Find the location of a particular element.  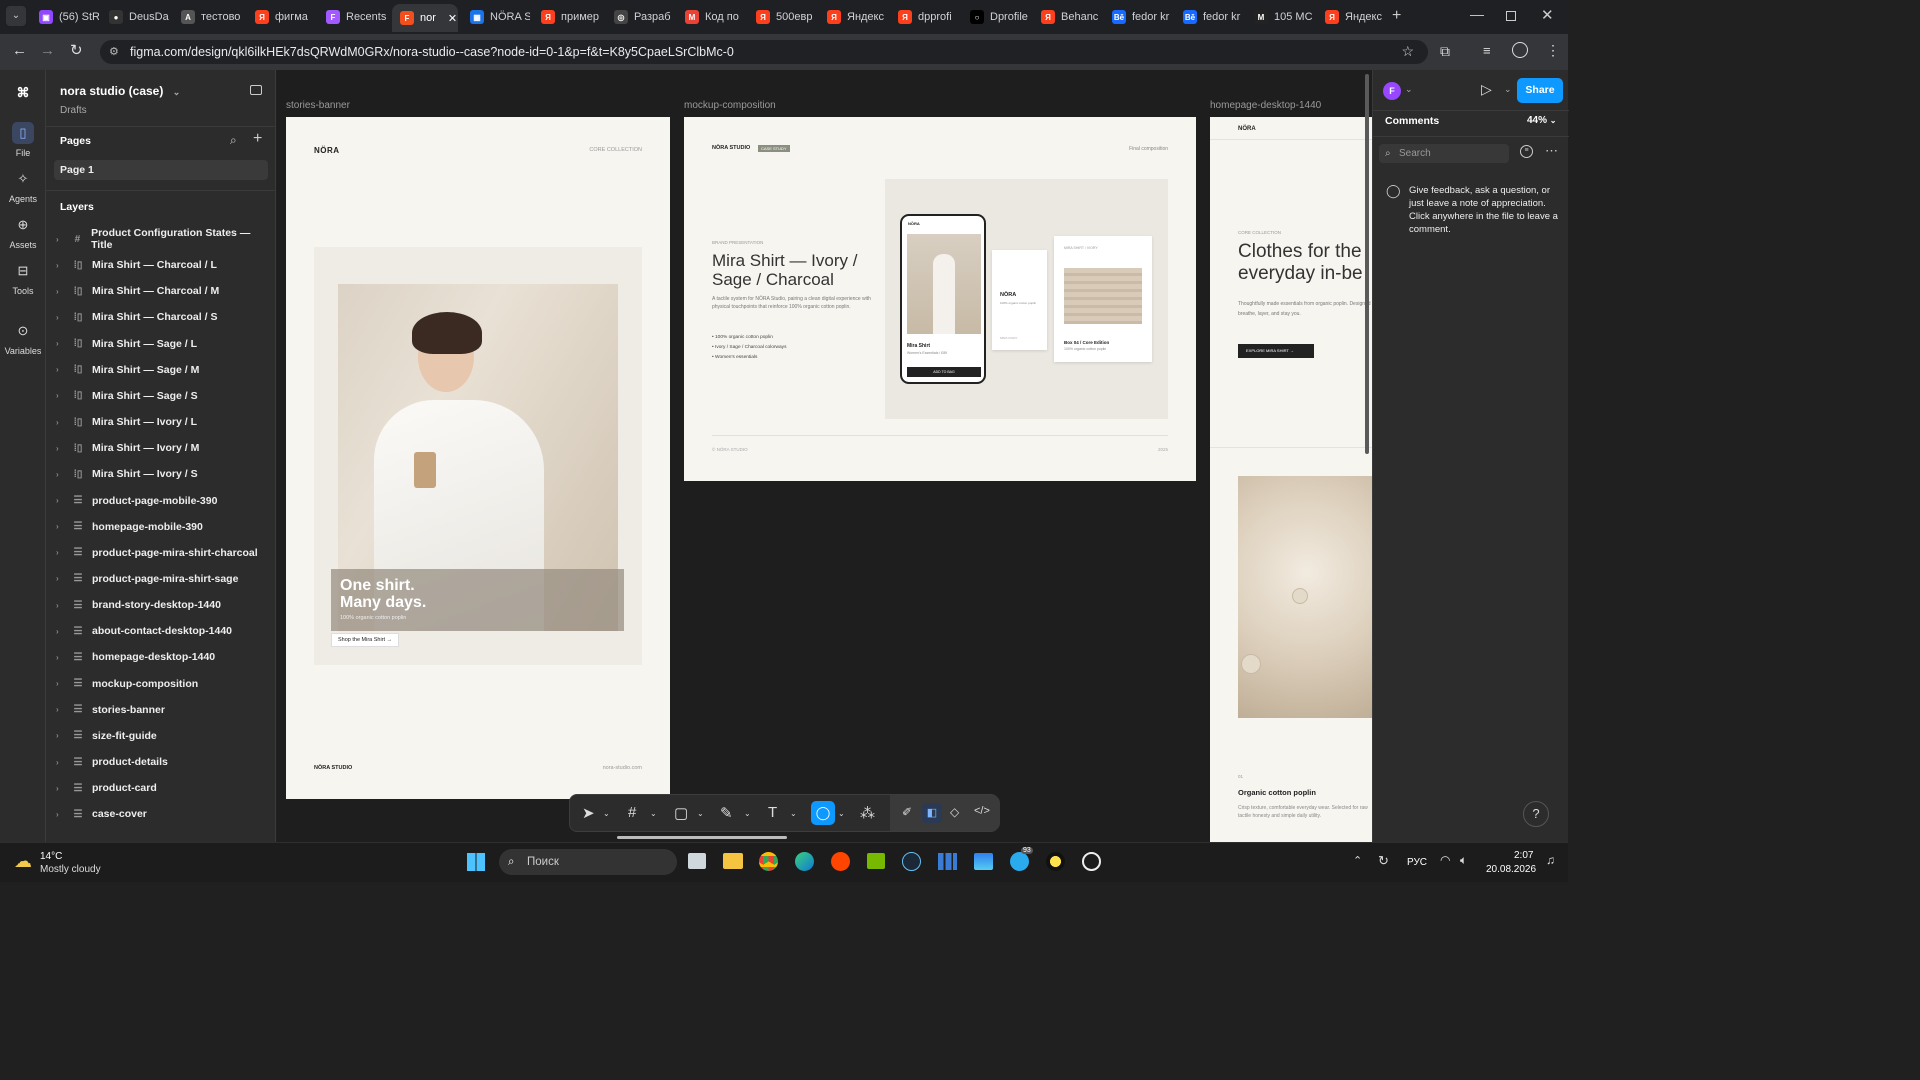

move-tool-icon: ➤ is located at coordinates (588, 813).